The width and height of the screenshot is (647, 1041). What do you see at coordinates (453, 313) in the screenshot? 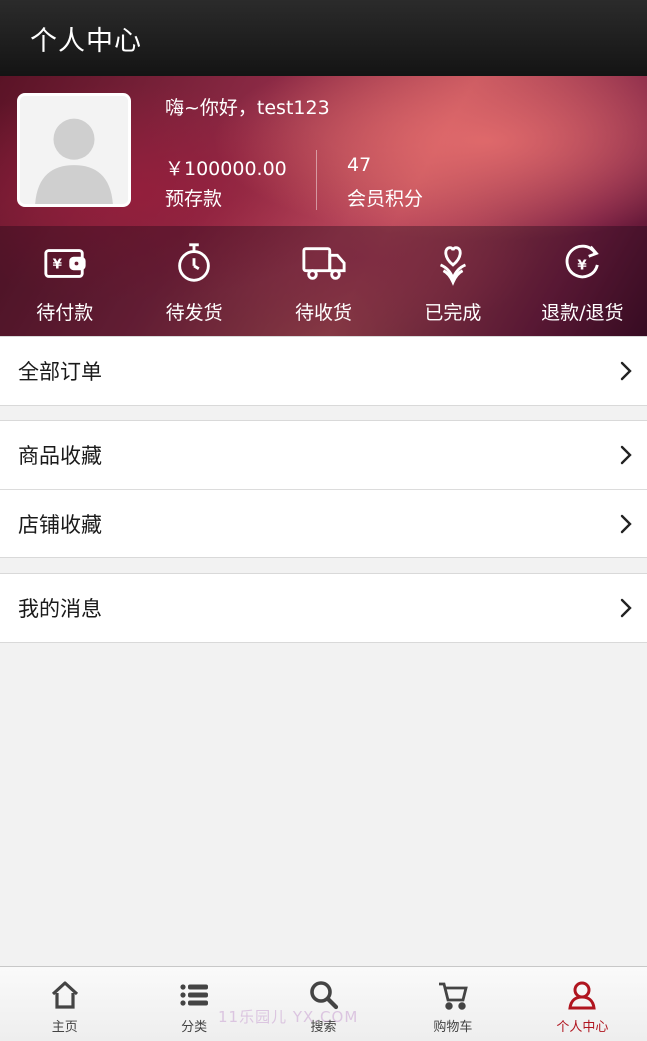
I see `order-status-label: 已完成` at bounding box center [453, 313].